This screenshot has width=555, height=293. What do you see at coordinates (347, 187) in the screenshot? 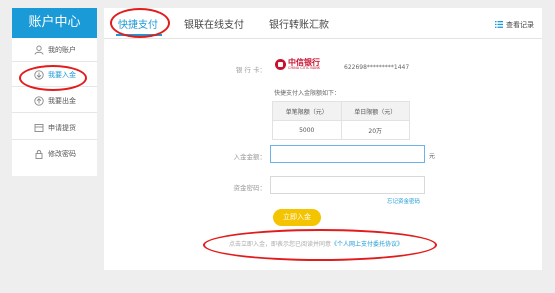
I see `password-field` at bounding box center [347, 187].